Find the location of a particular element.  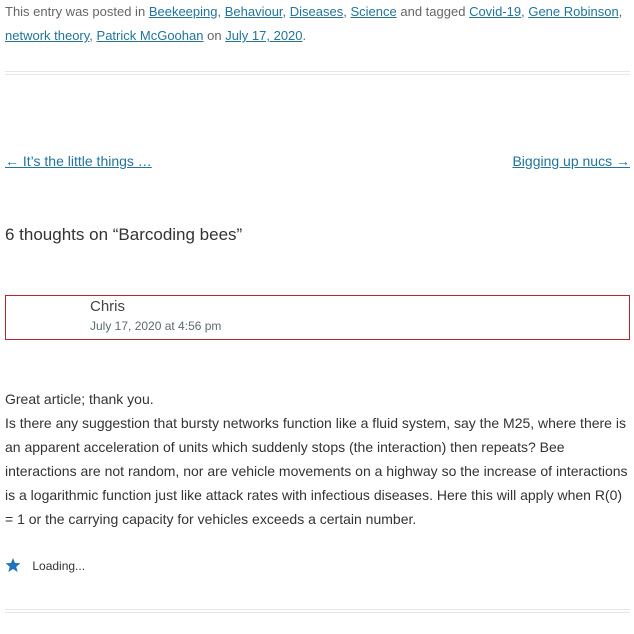

tag-link-gene-robinson: Gene Robinson is located at coordinates (573, 11).